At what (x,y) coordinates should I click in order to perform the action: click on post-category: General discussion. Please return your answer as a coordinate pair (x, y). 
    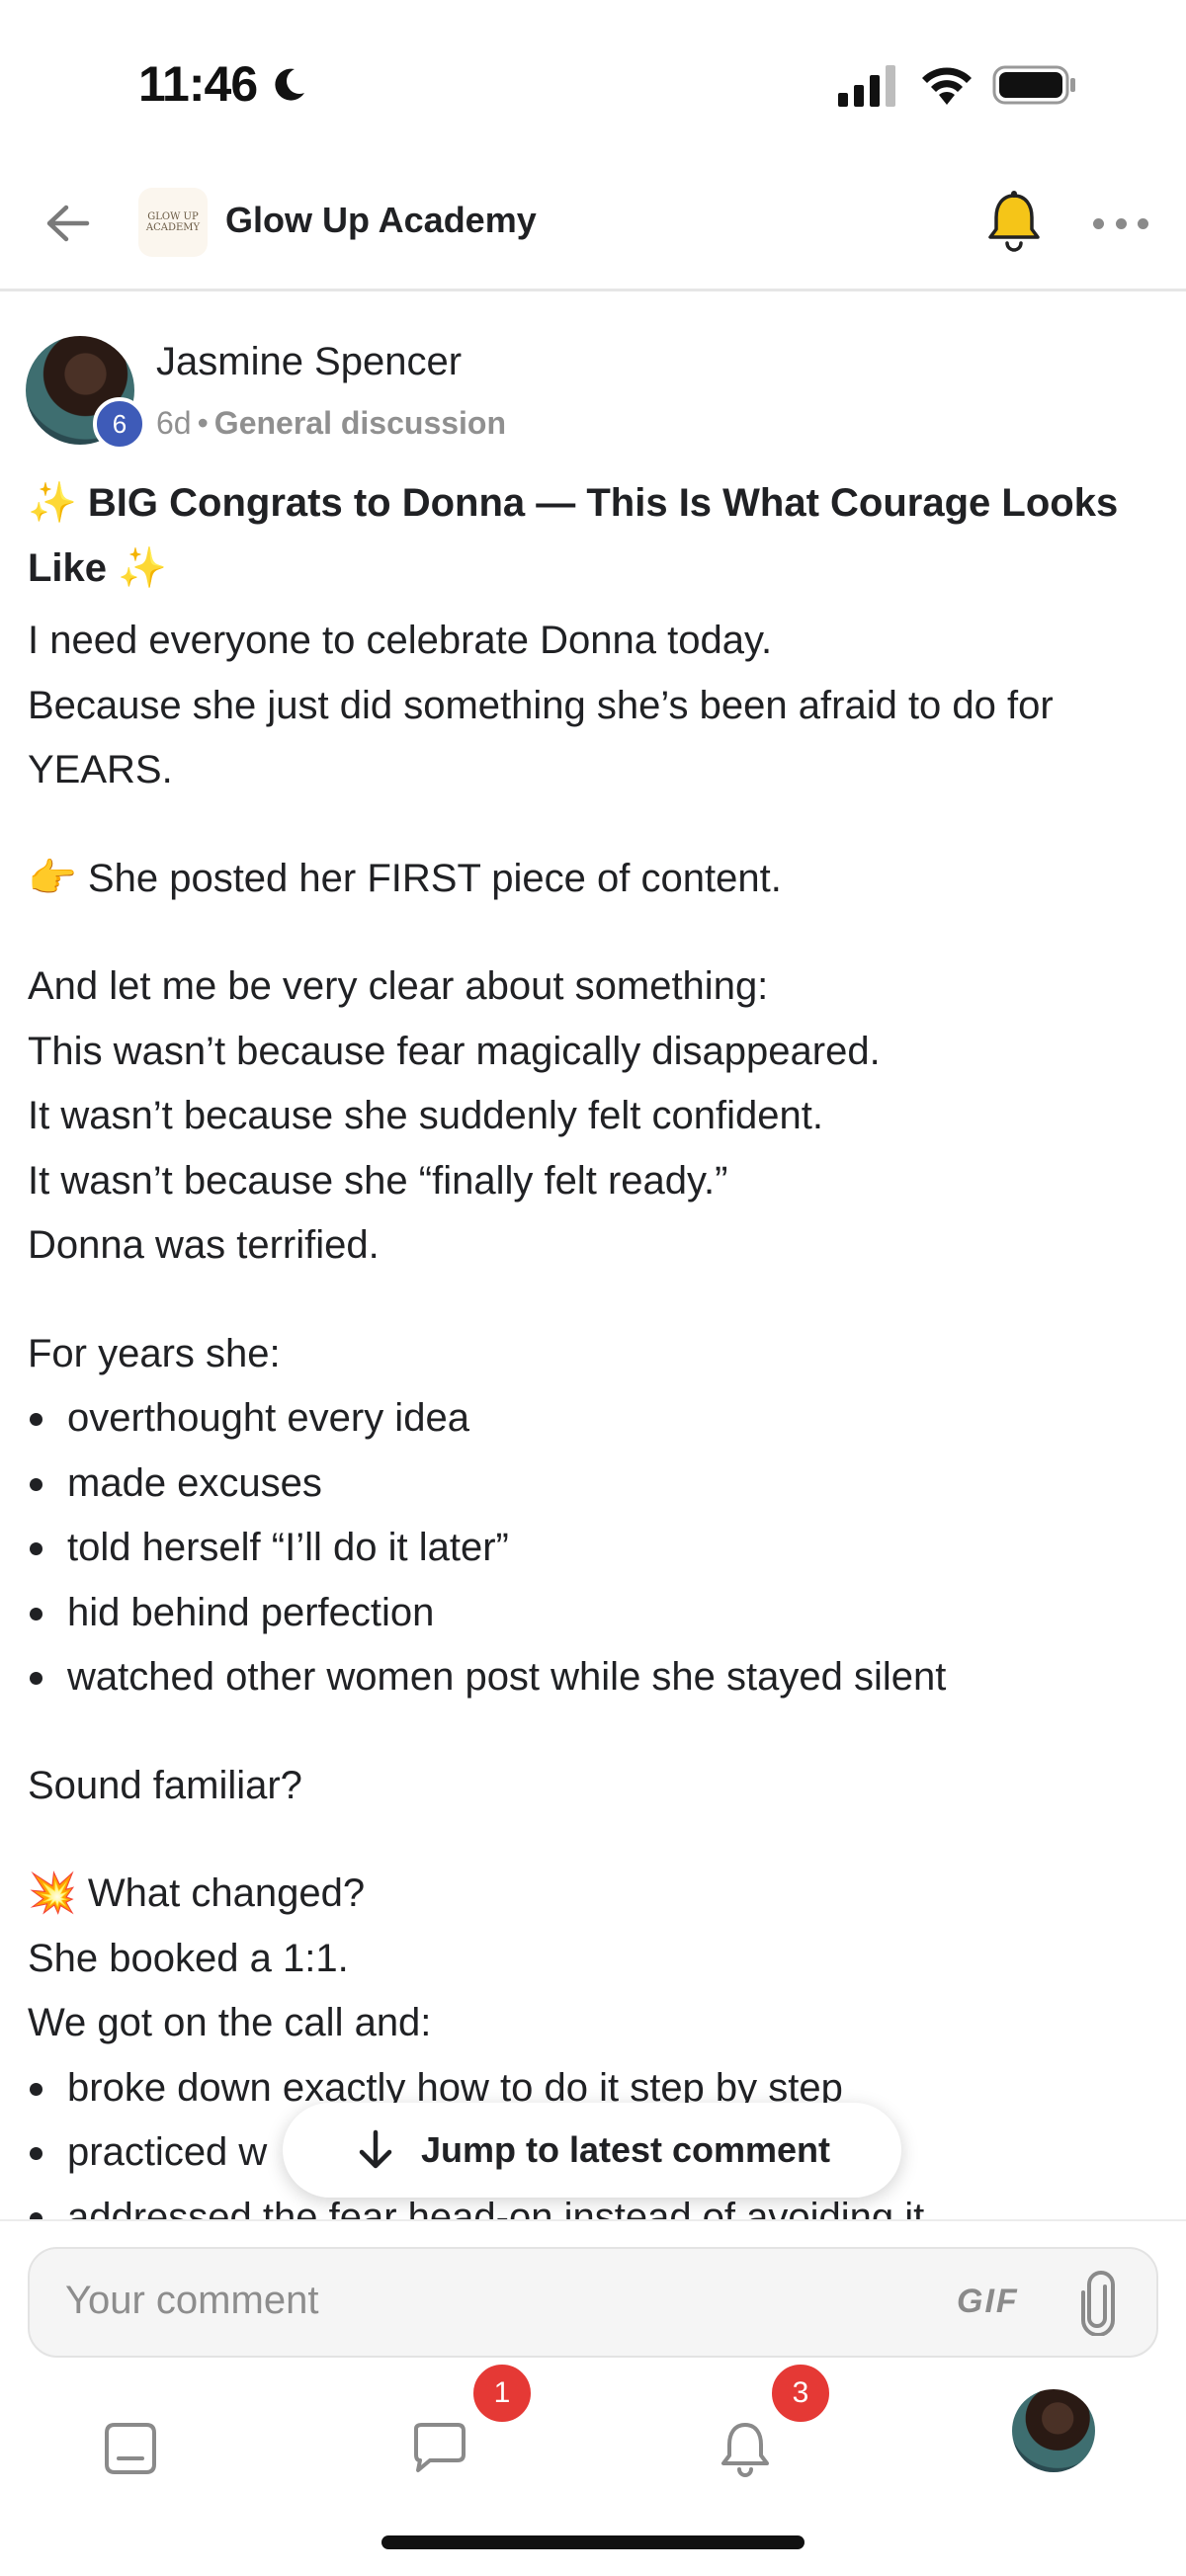
    Looking at the image, I should click on (360, 423).